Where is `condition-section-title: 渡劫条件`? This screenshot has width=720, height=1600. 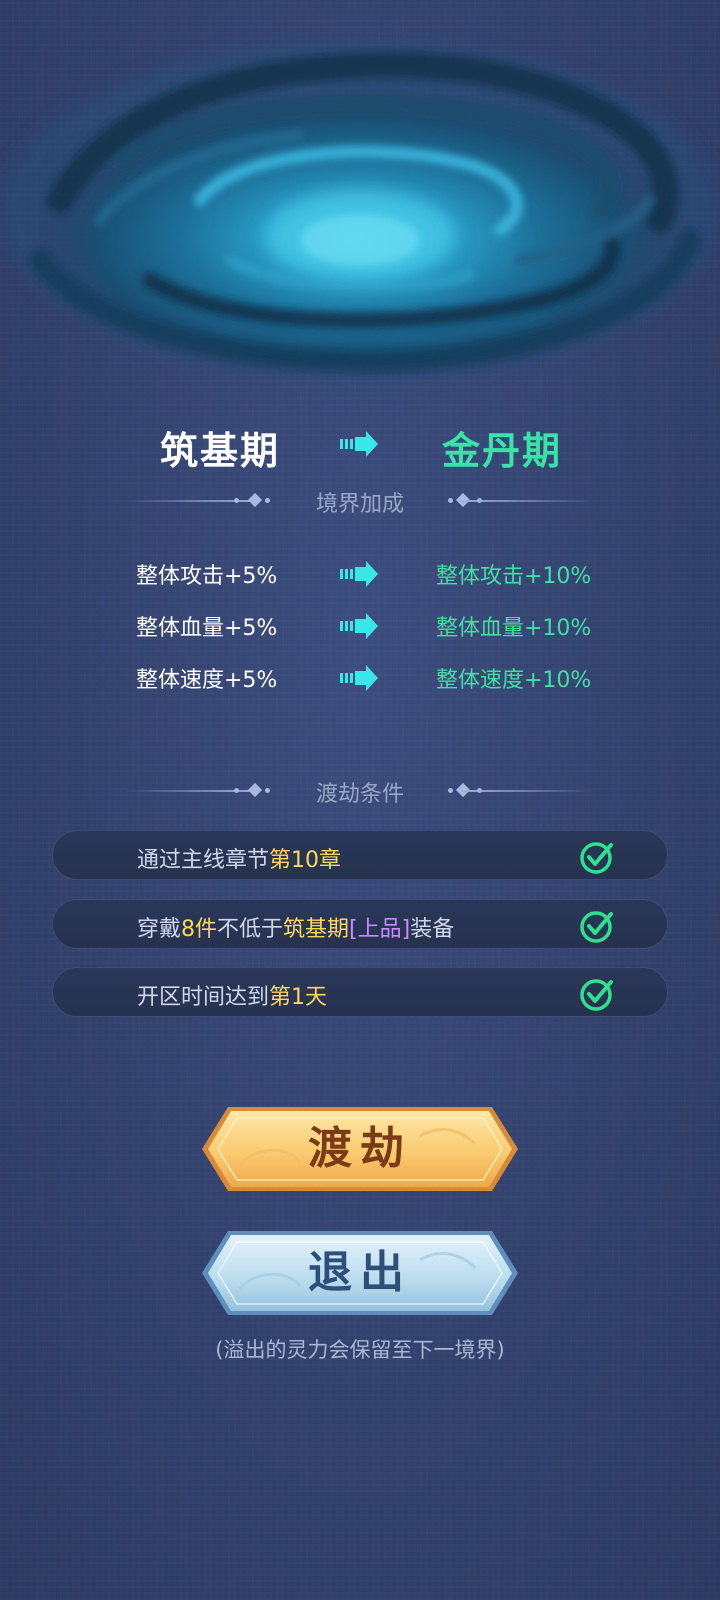 condition-section-title: 渡劫条件 is located at coordinates (359, 794).